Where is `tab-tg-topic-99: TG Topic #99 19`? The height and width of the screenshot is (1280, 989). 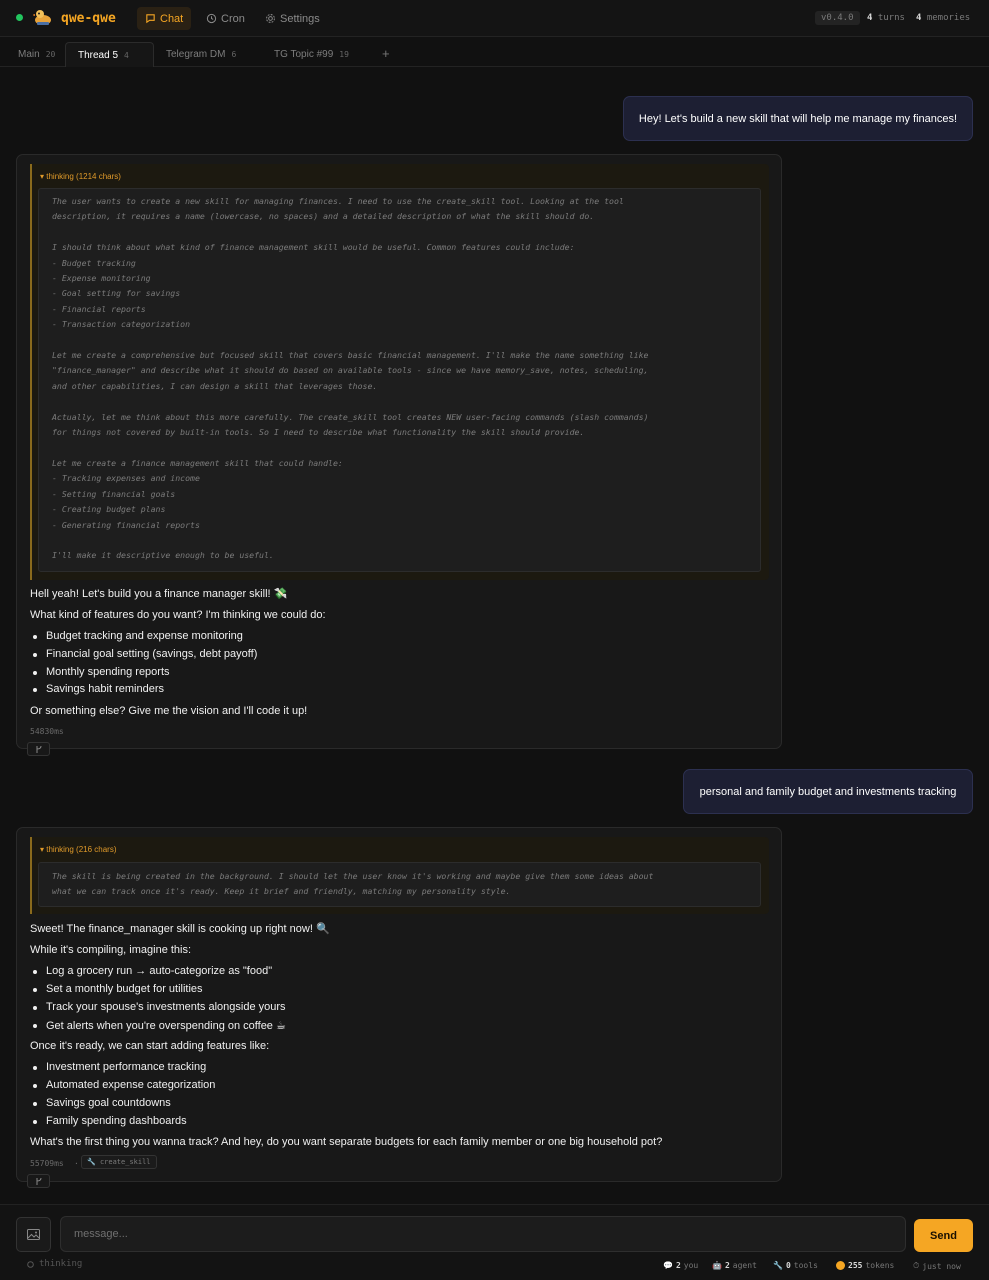 tab-tg-topic-99: TG Topic #99 19 is located at coordinates (314, 54).